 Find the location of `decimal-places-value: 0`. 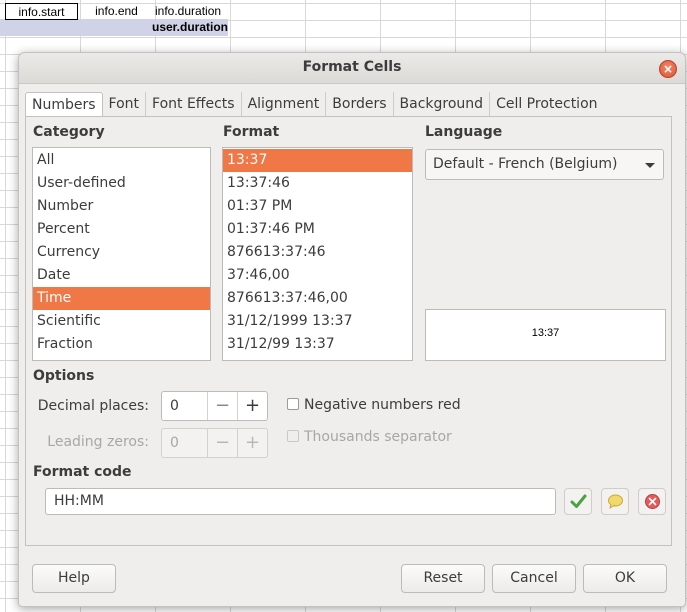

decimal-places-value: 0 is located at coordinates (174, 406).